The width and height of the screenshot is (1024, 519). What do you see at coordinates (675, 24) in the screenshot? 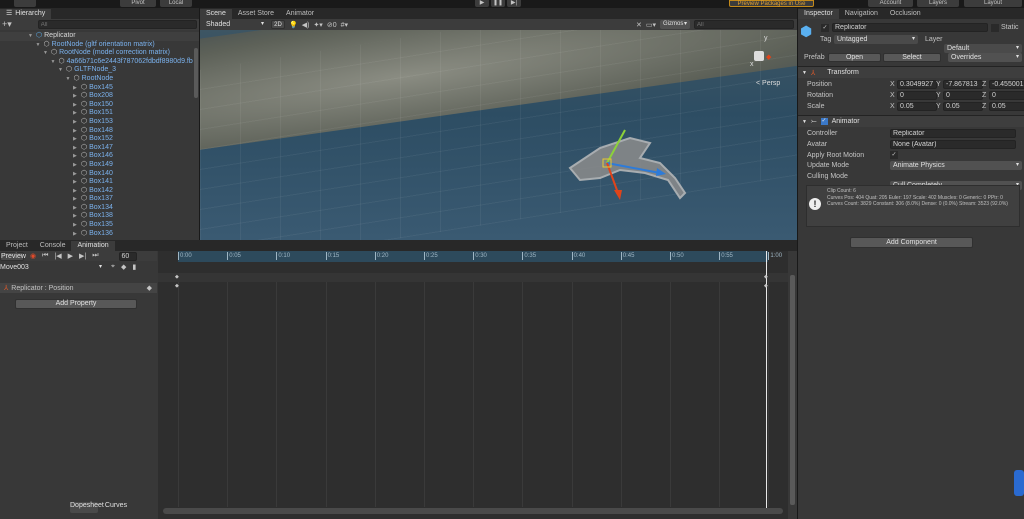
I see `gizmos-dropdown: Gizmos` at bounding box center [675, 24].